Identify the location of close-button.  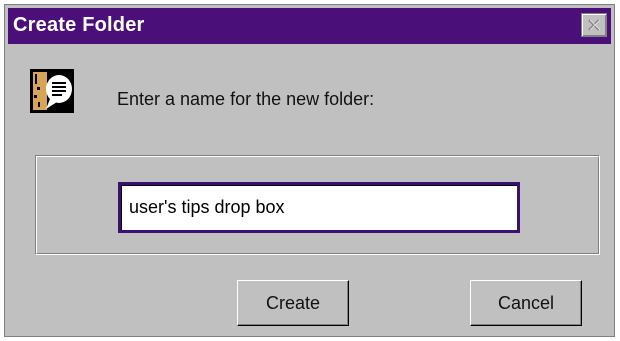
(594, 25).